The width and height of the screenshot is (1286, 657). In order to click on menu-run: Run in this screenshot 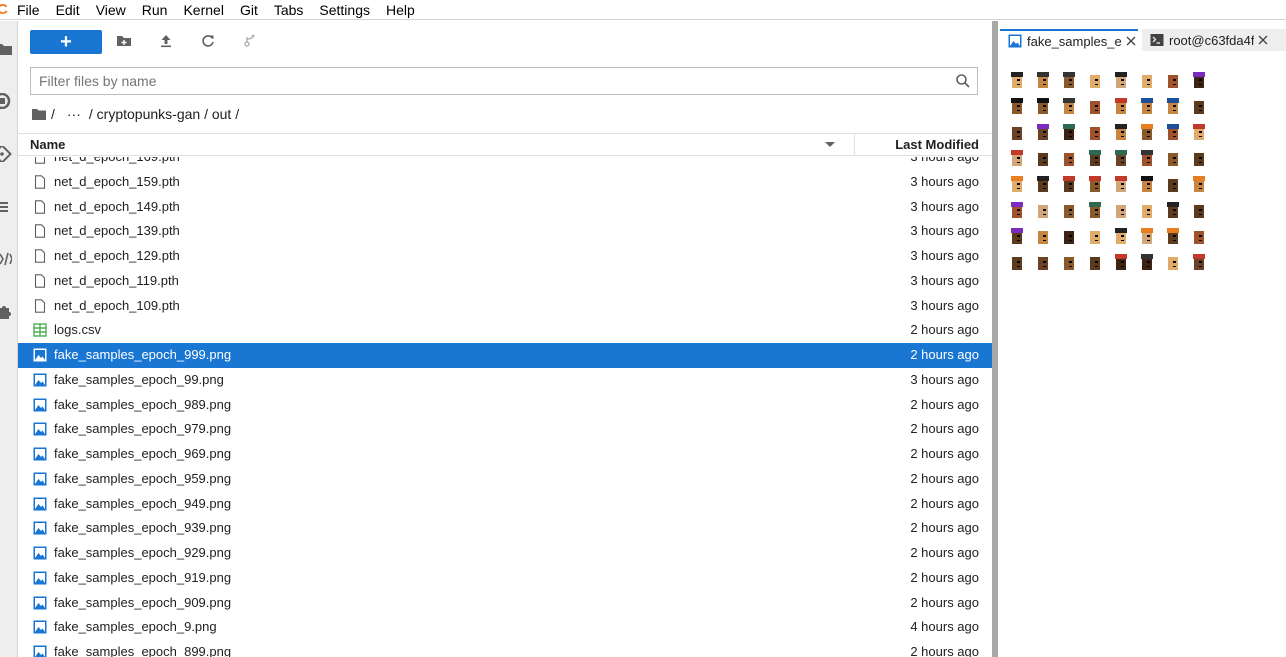, I will do `click(155, 10)`.